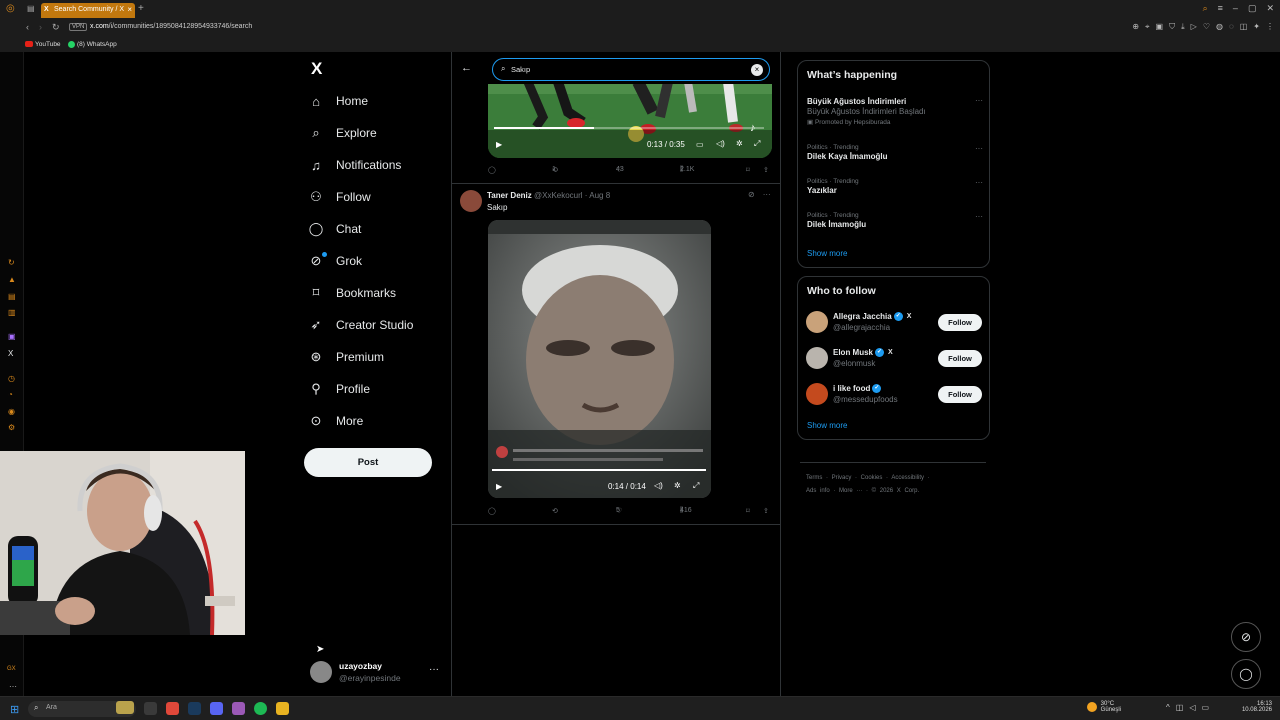 Image resolution: width=1280 pixels, height=720 pixels. What do you see at coordinates (12, 336) in the screenshot?
I see `twitch-icon: ▣` at bounding box center [12, 336].